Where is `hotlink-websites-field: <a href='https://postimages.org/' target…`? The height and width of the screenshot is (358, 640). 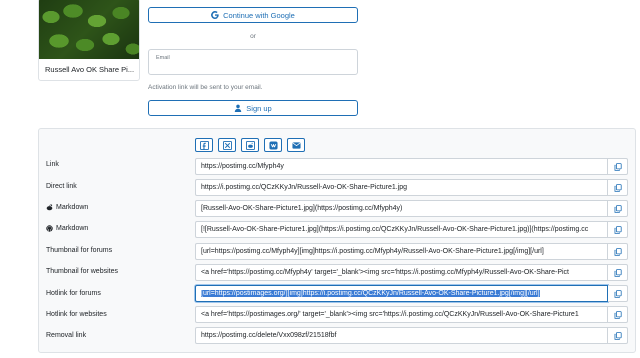
hotlink-websites-field: <a href='https://postimages.org/' target… is located at coordinates (401, 314).